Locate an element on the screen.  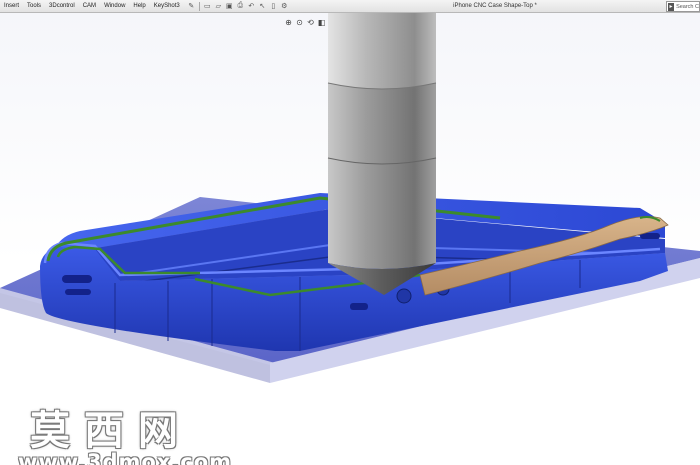
pin-icon: ✎ is located at coordinates (191, 6).